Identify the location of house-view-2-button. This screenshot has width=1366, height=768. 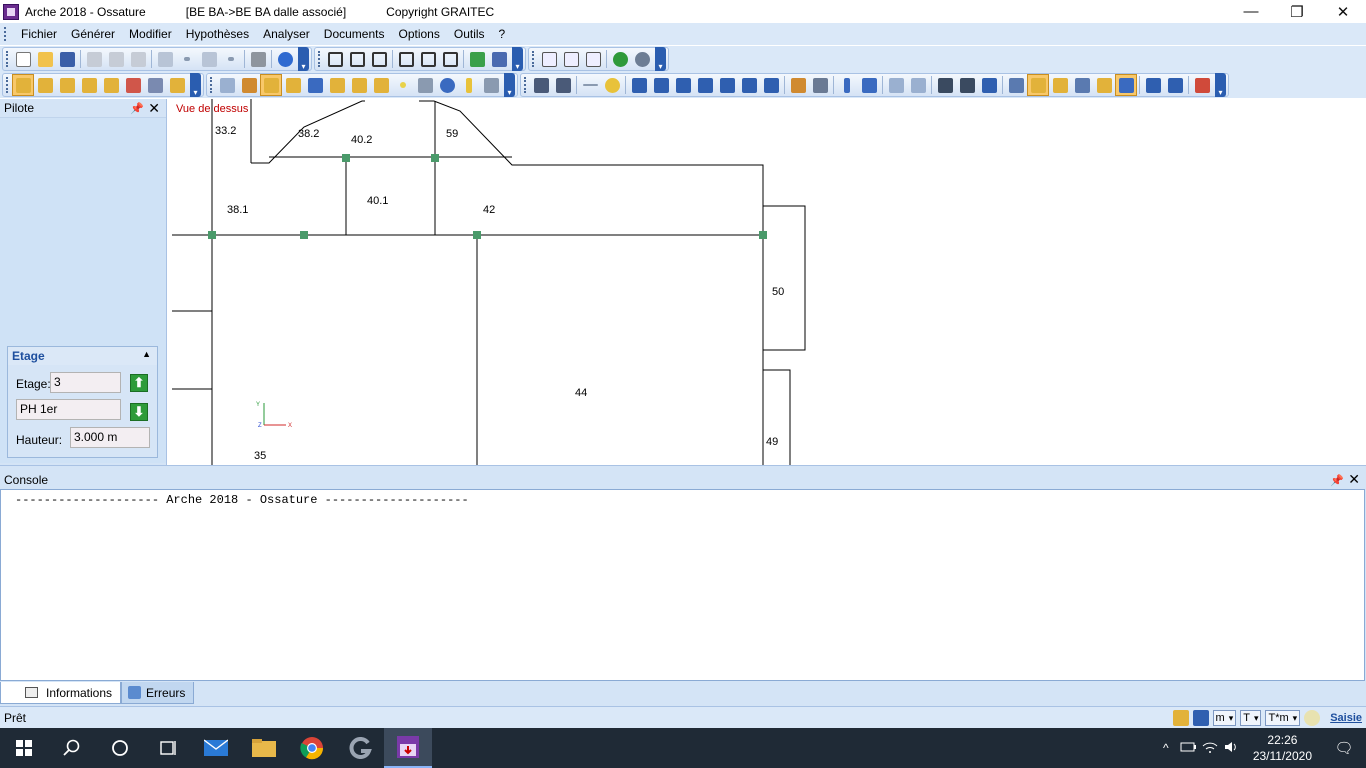
(967, 85).